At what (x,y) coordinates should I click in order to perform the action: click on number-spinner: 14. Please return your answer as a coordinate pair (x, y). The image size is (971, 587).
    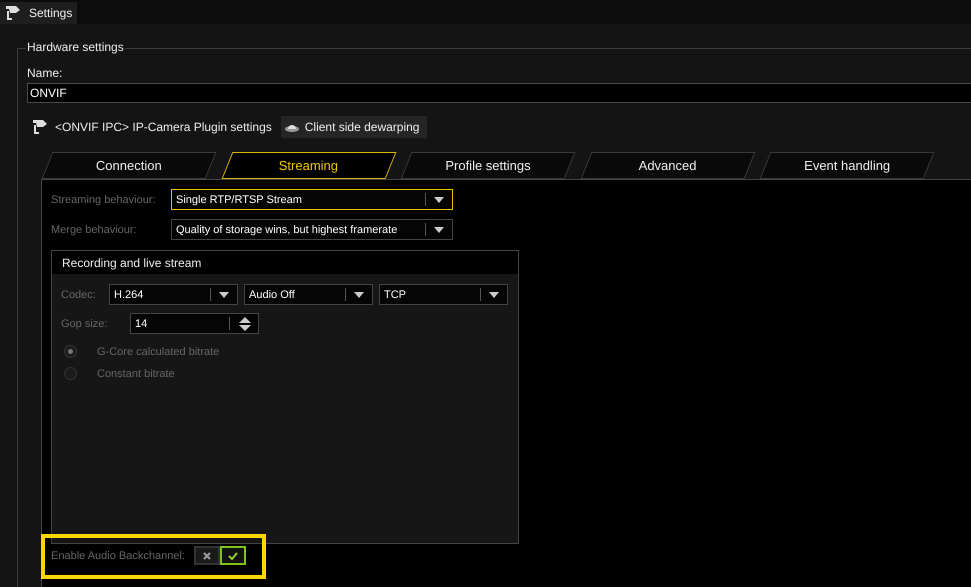
    Looking at the image, I should click on (194, 323).